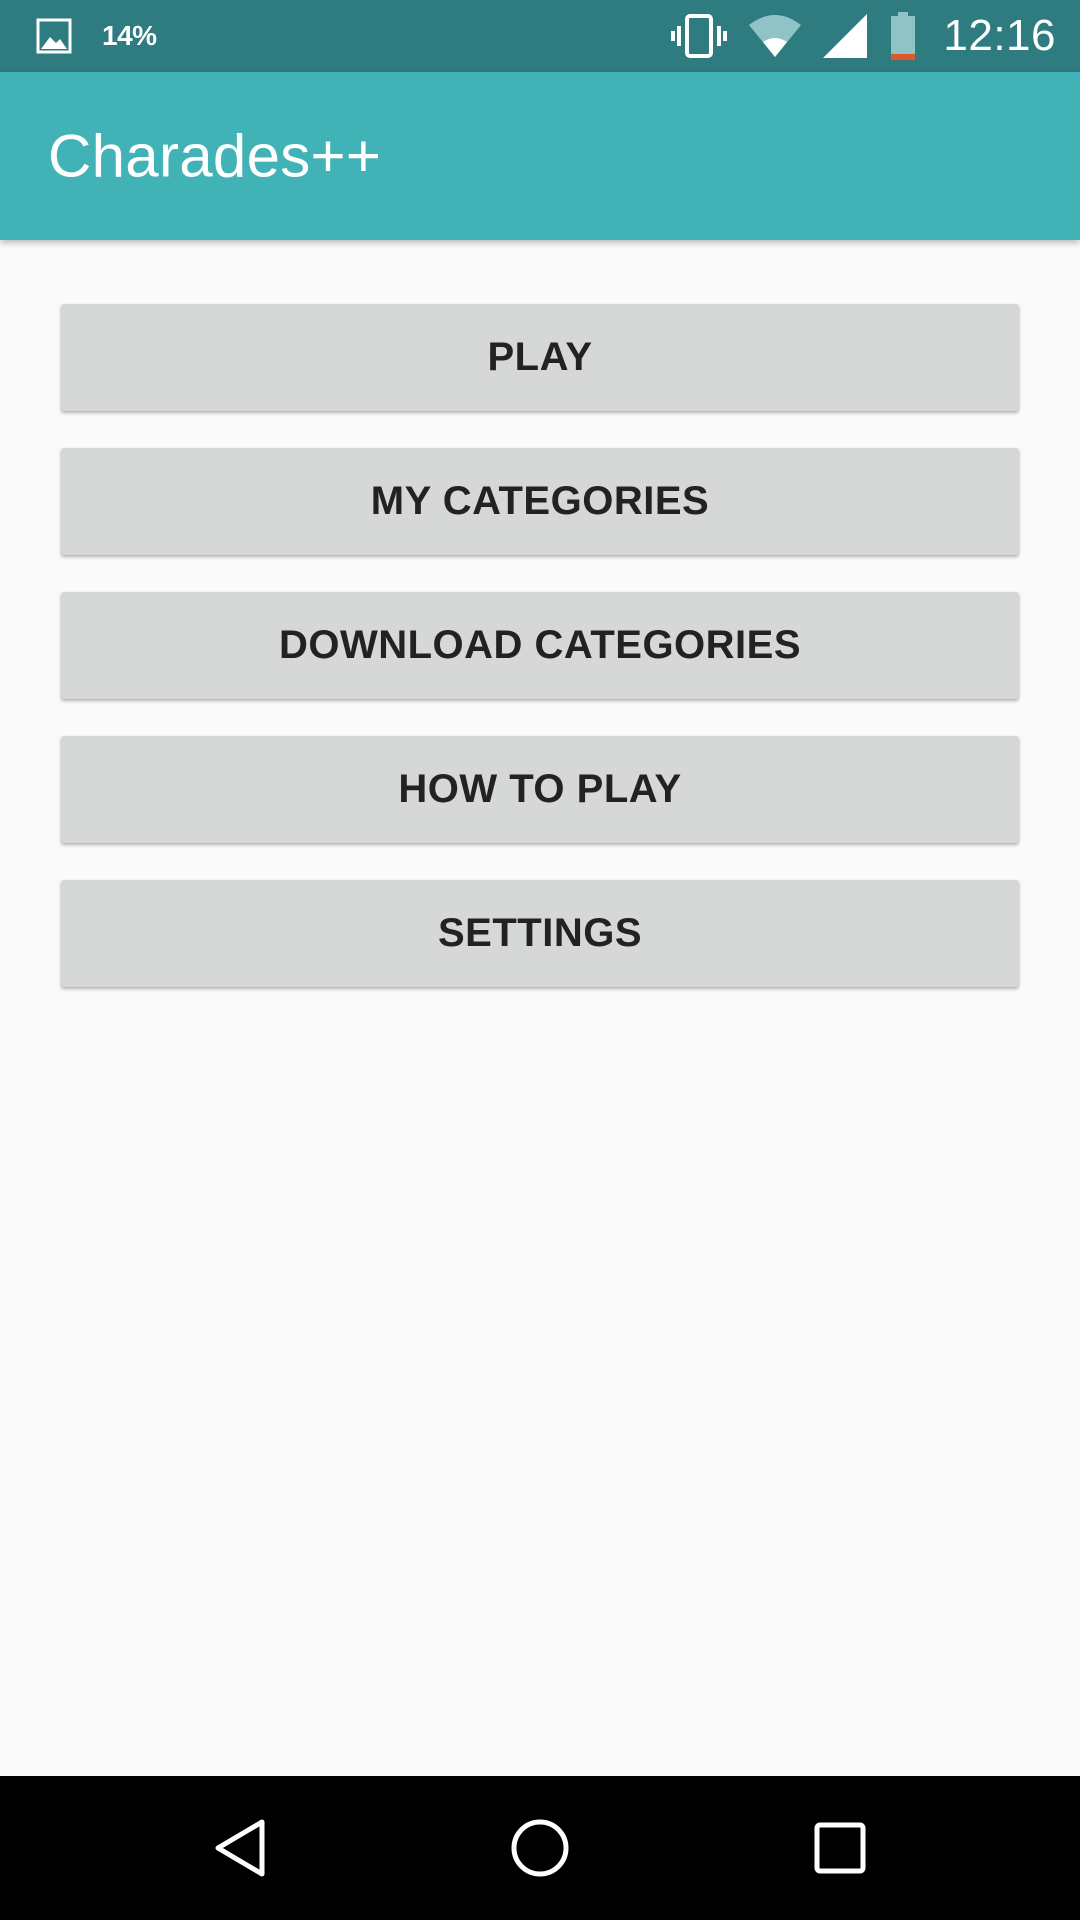 The image size is (1080, 1920). I want to click on app-bar: Charades++, so click(540, 156).